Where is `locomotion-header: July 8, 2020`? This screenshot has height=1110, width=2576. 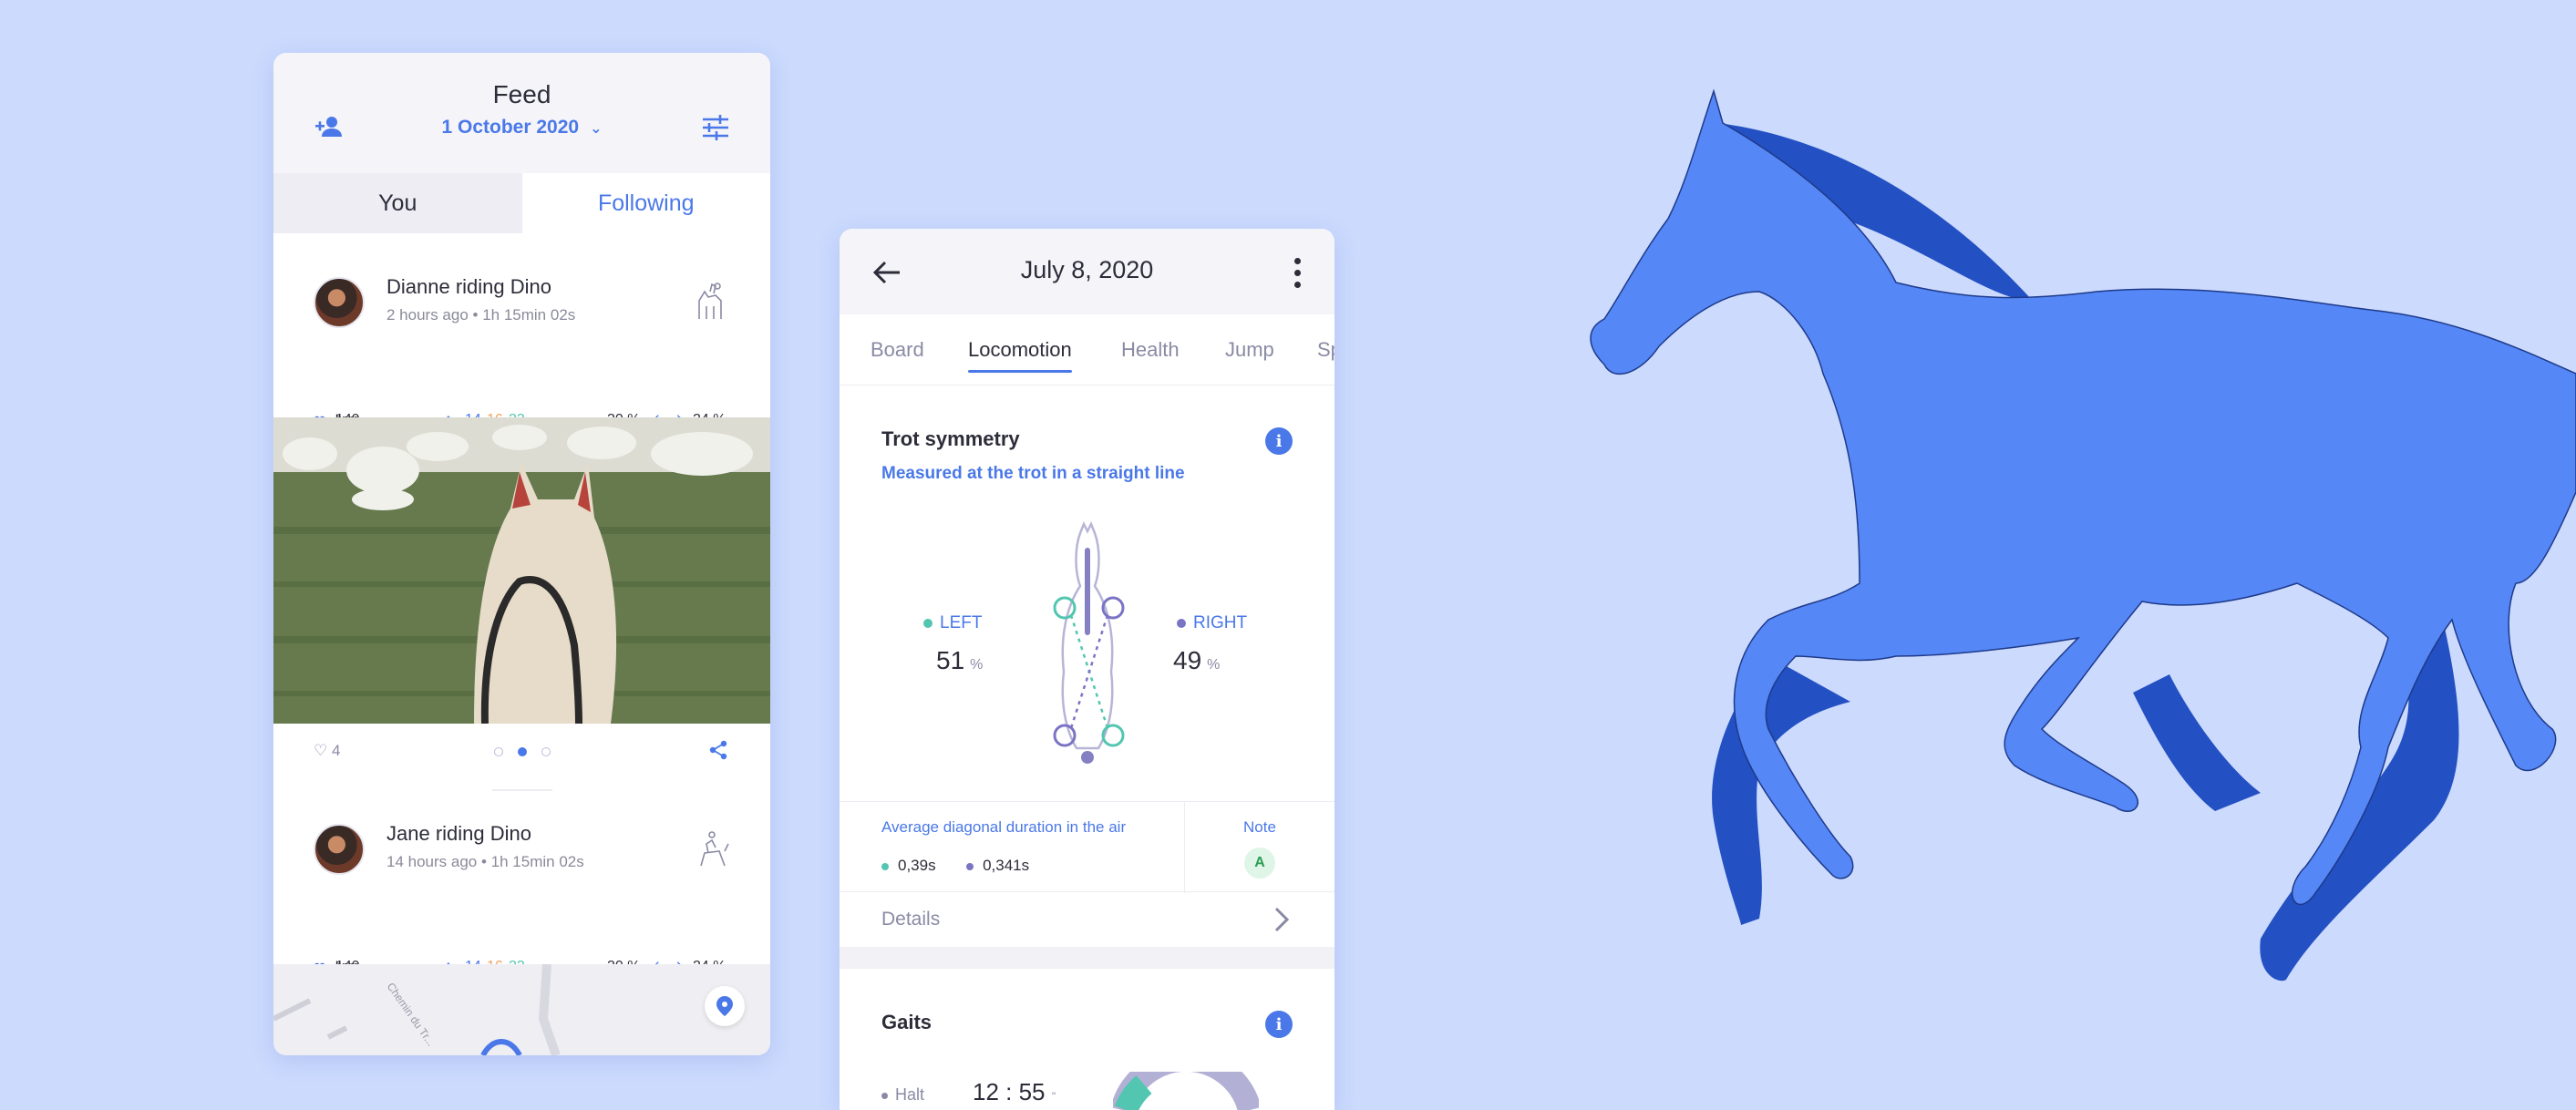
locomotion-header: July 8, 2020 is located at coordinates (1087, 271).